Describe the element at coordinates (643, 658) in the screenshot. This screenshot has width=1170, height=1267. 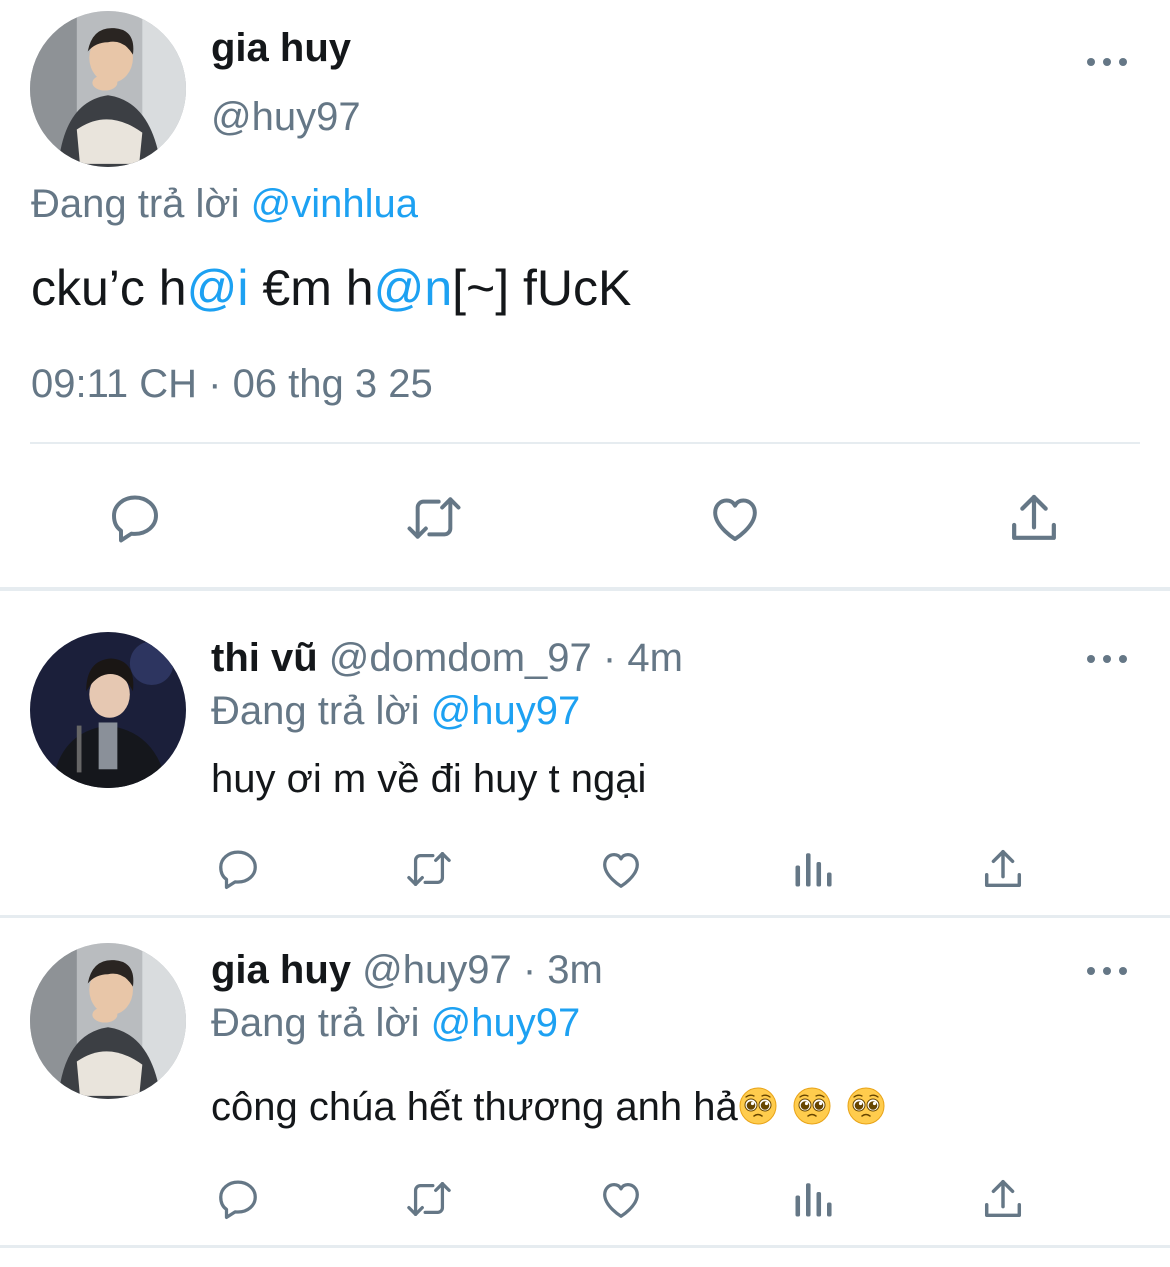
I see `tweet-time: · 4m` at that location.